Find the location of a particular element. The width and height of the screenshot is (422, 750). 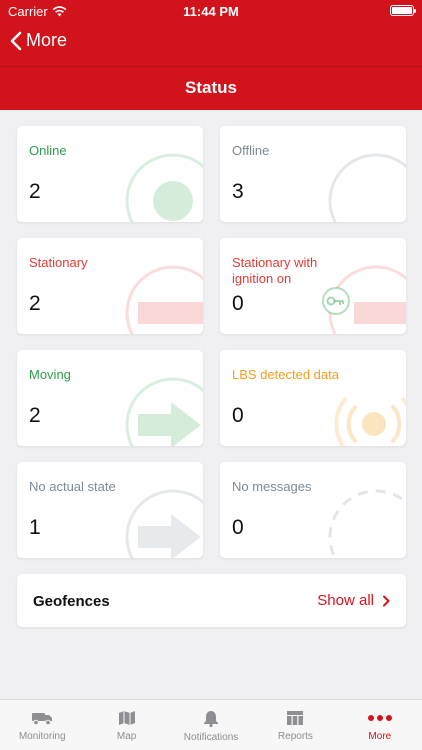

back-button: More is located at coordinates (38, 40).